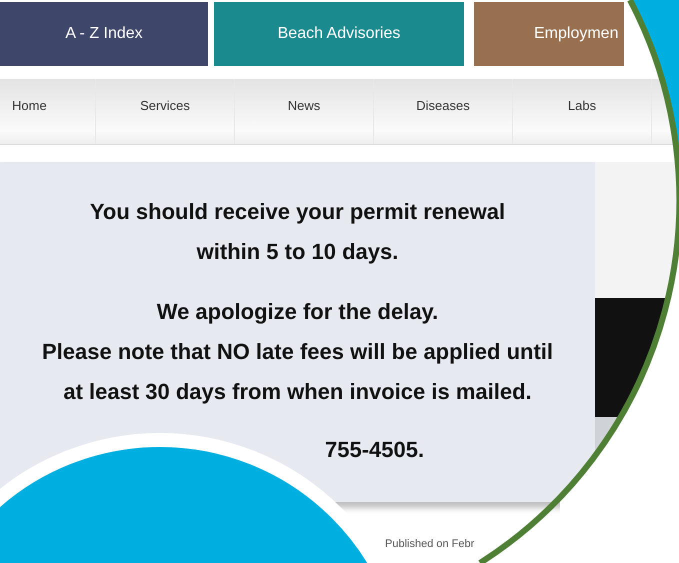  Describe the element at coordinates (297, 392) in the screenshot. I see `notice-text: at least 30 days from when invoice is mailed.` at that location.